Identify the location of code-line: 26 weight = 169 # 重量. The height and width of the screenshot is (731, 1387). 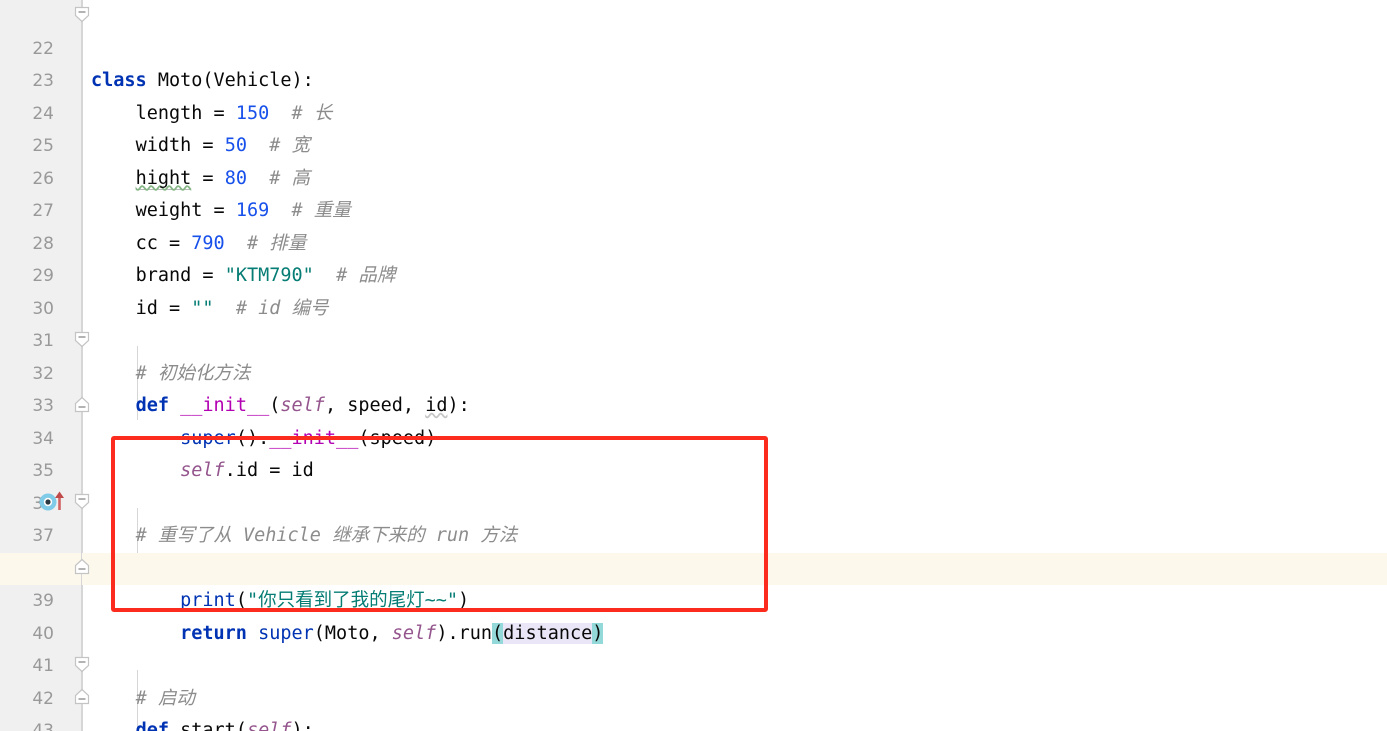
(693, 176).